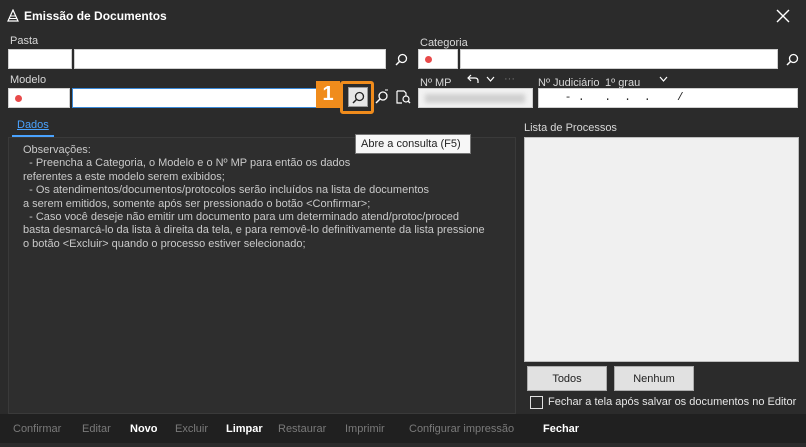 This screenshot has width=806, height=447. I want to click on excluir-button: Excluir, so click(191, 429).